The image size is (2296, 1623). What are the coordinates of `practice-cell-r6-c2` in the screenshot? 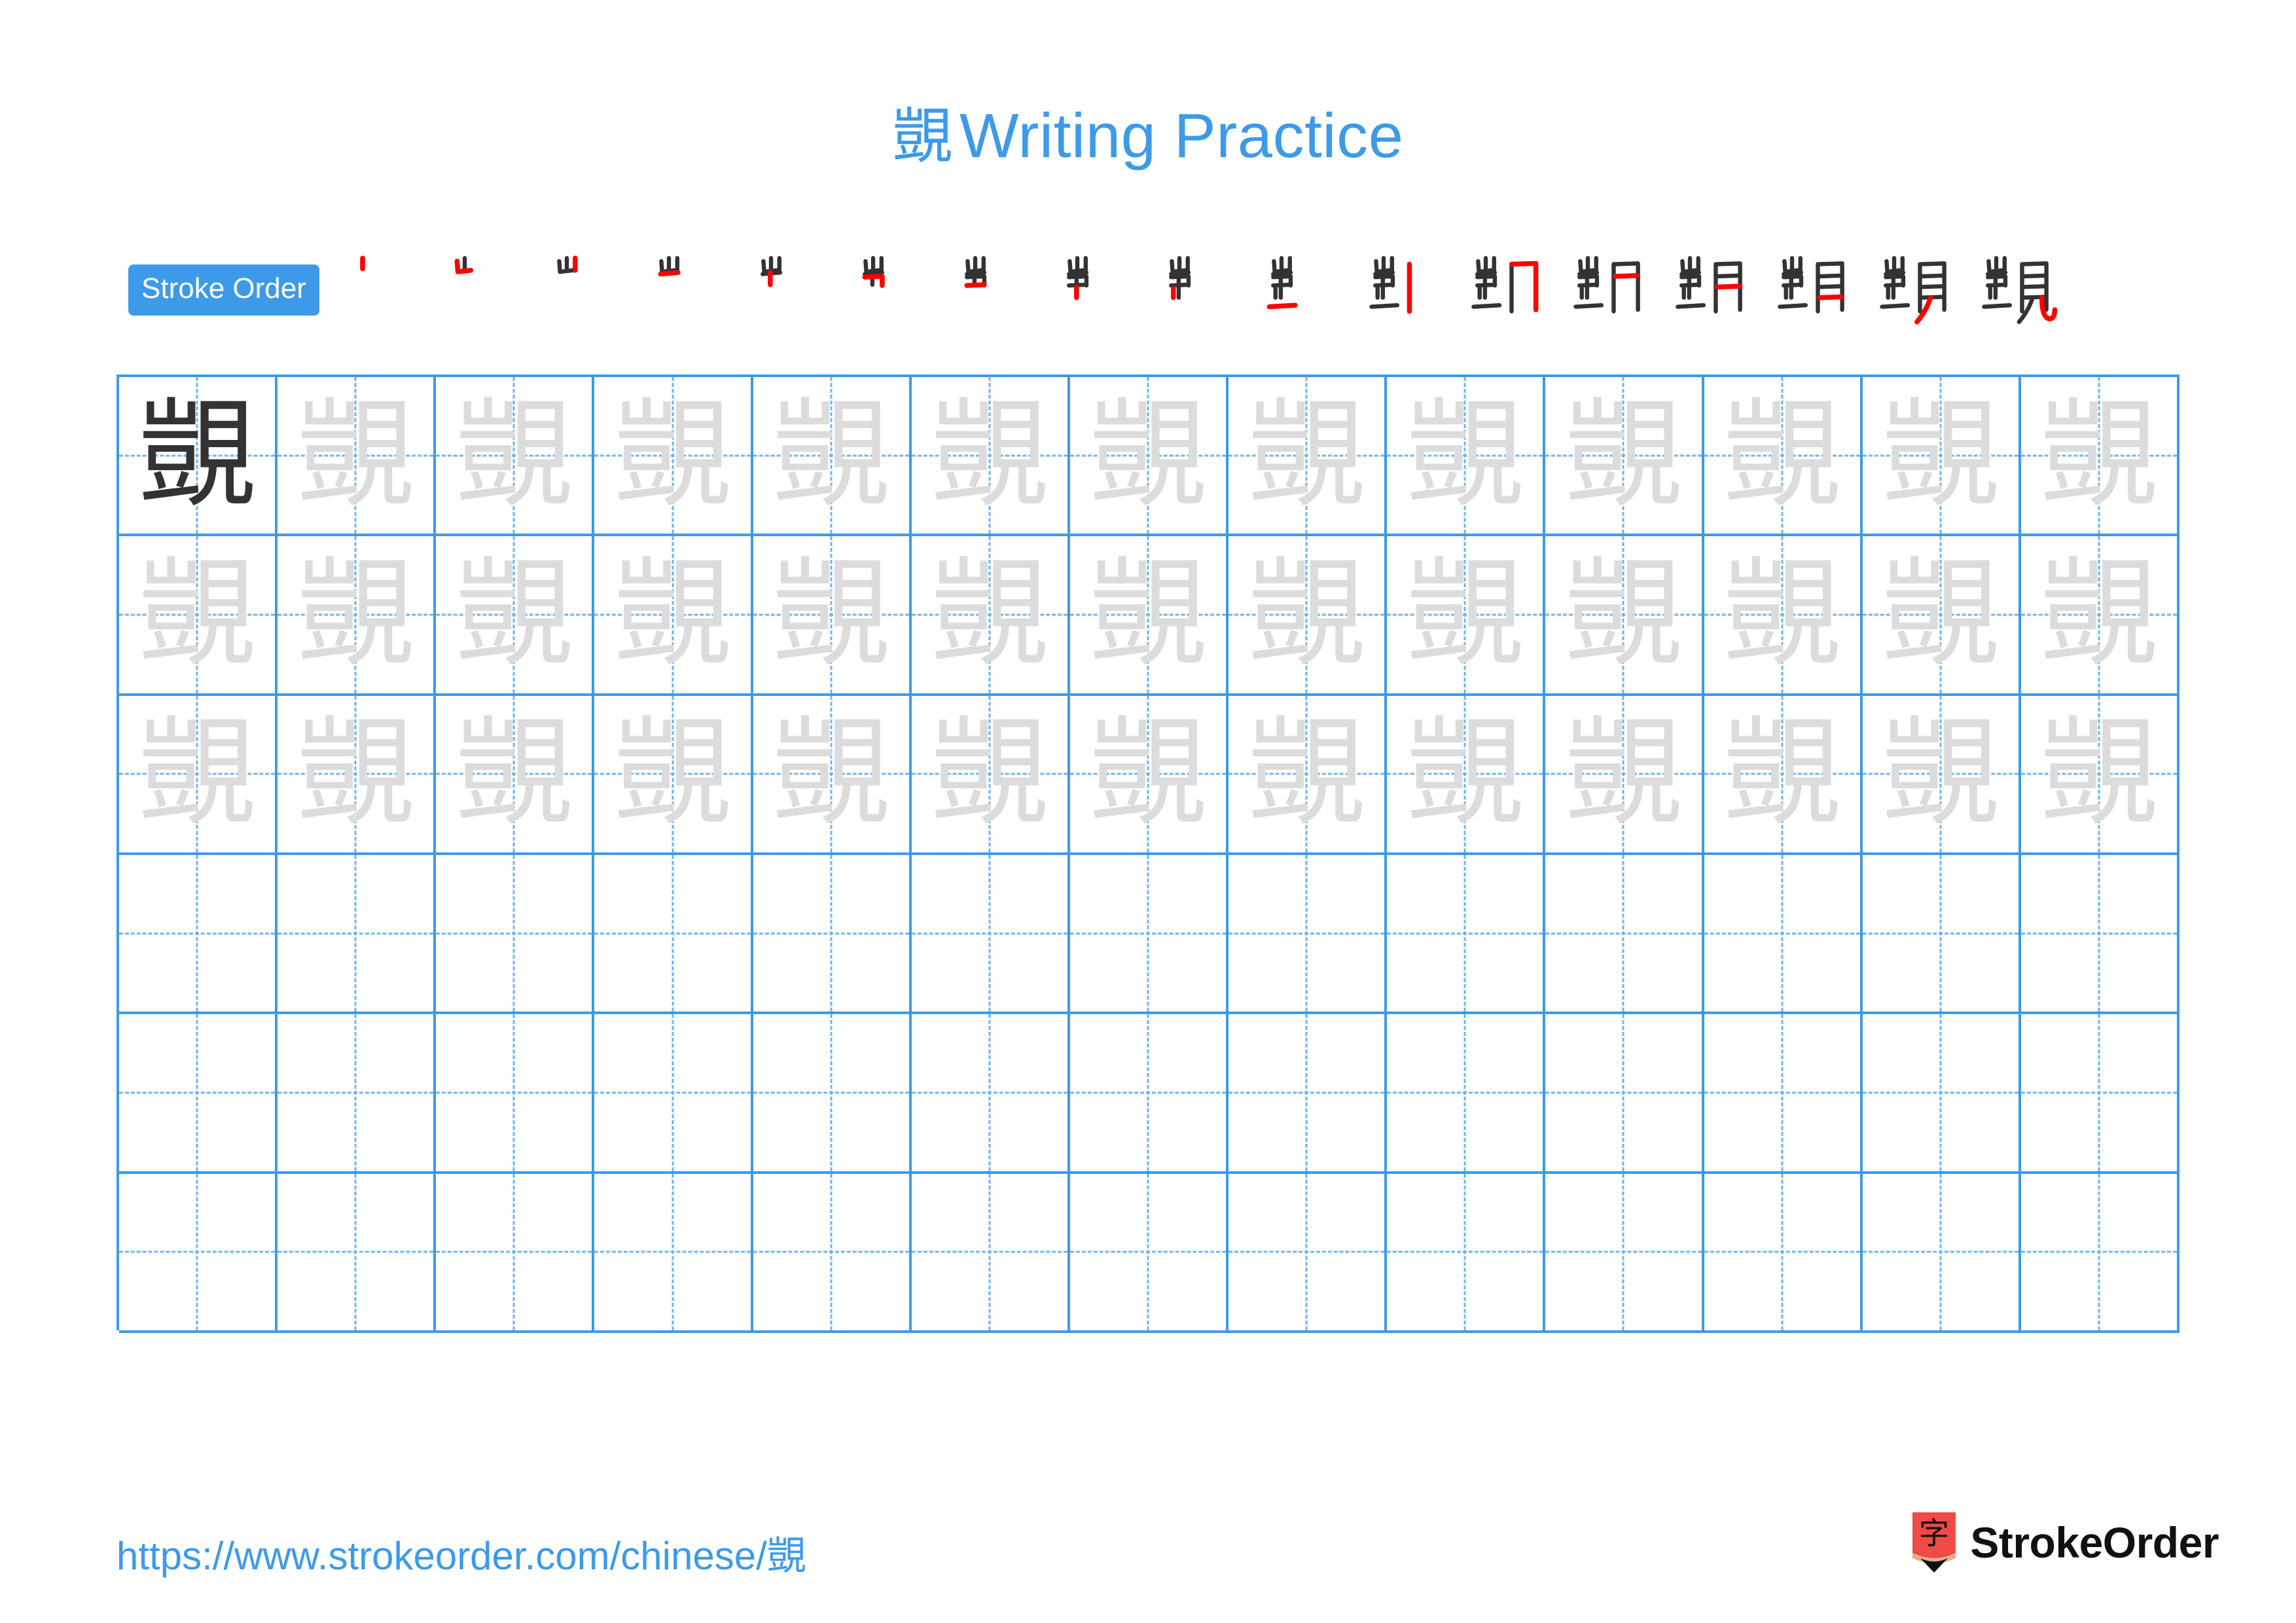 It's located at (357, 1253).